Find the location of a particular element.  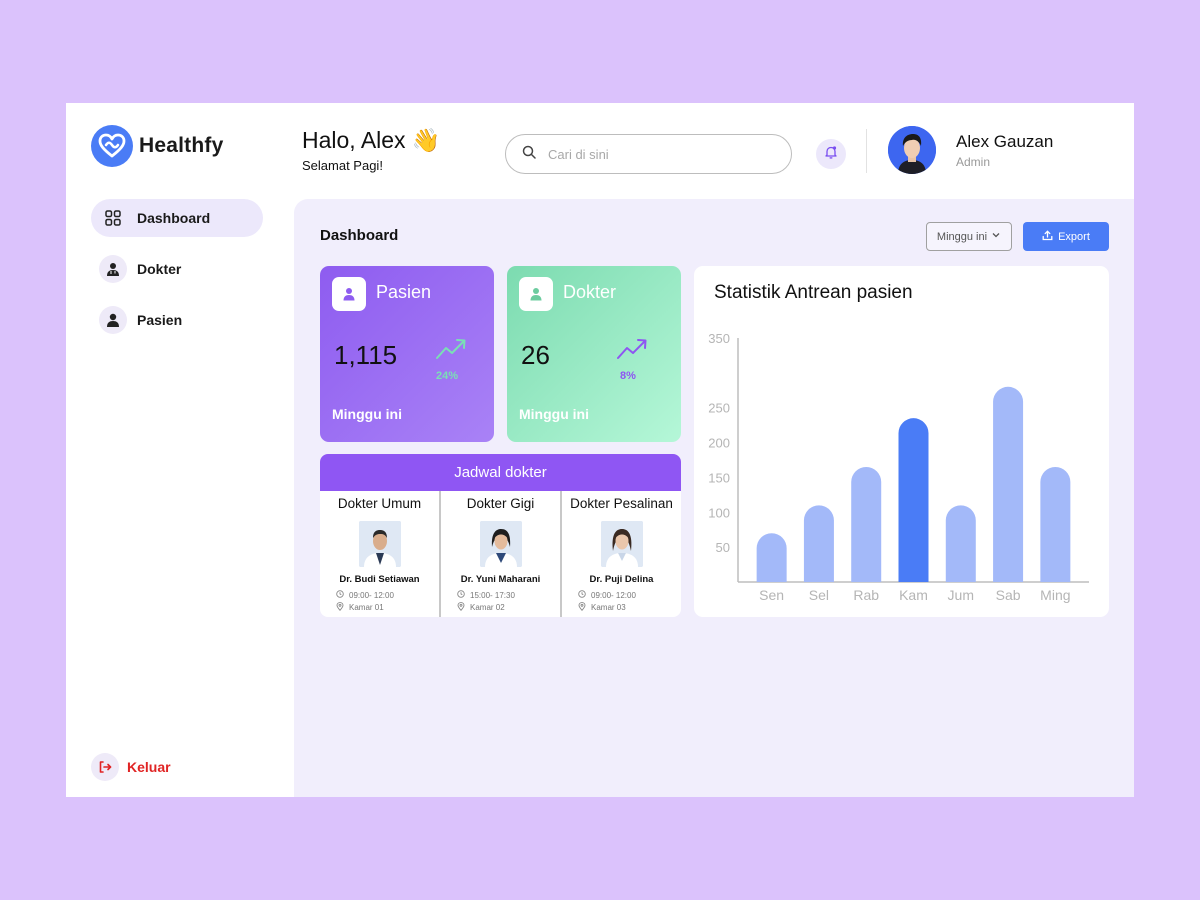

stat-label: Dokter is located at coordinates (590, 292).